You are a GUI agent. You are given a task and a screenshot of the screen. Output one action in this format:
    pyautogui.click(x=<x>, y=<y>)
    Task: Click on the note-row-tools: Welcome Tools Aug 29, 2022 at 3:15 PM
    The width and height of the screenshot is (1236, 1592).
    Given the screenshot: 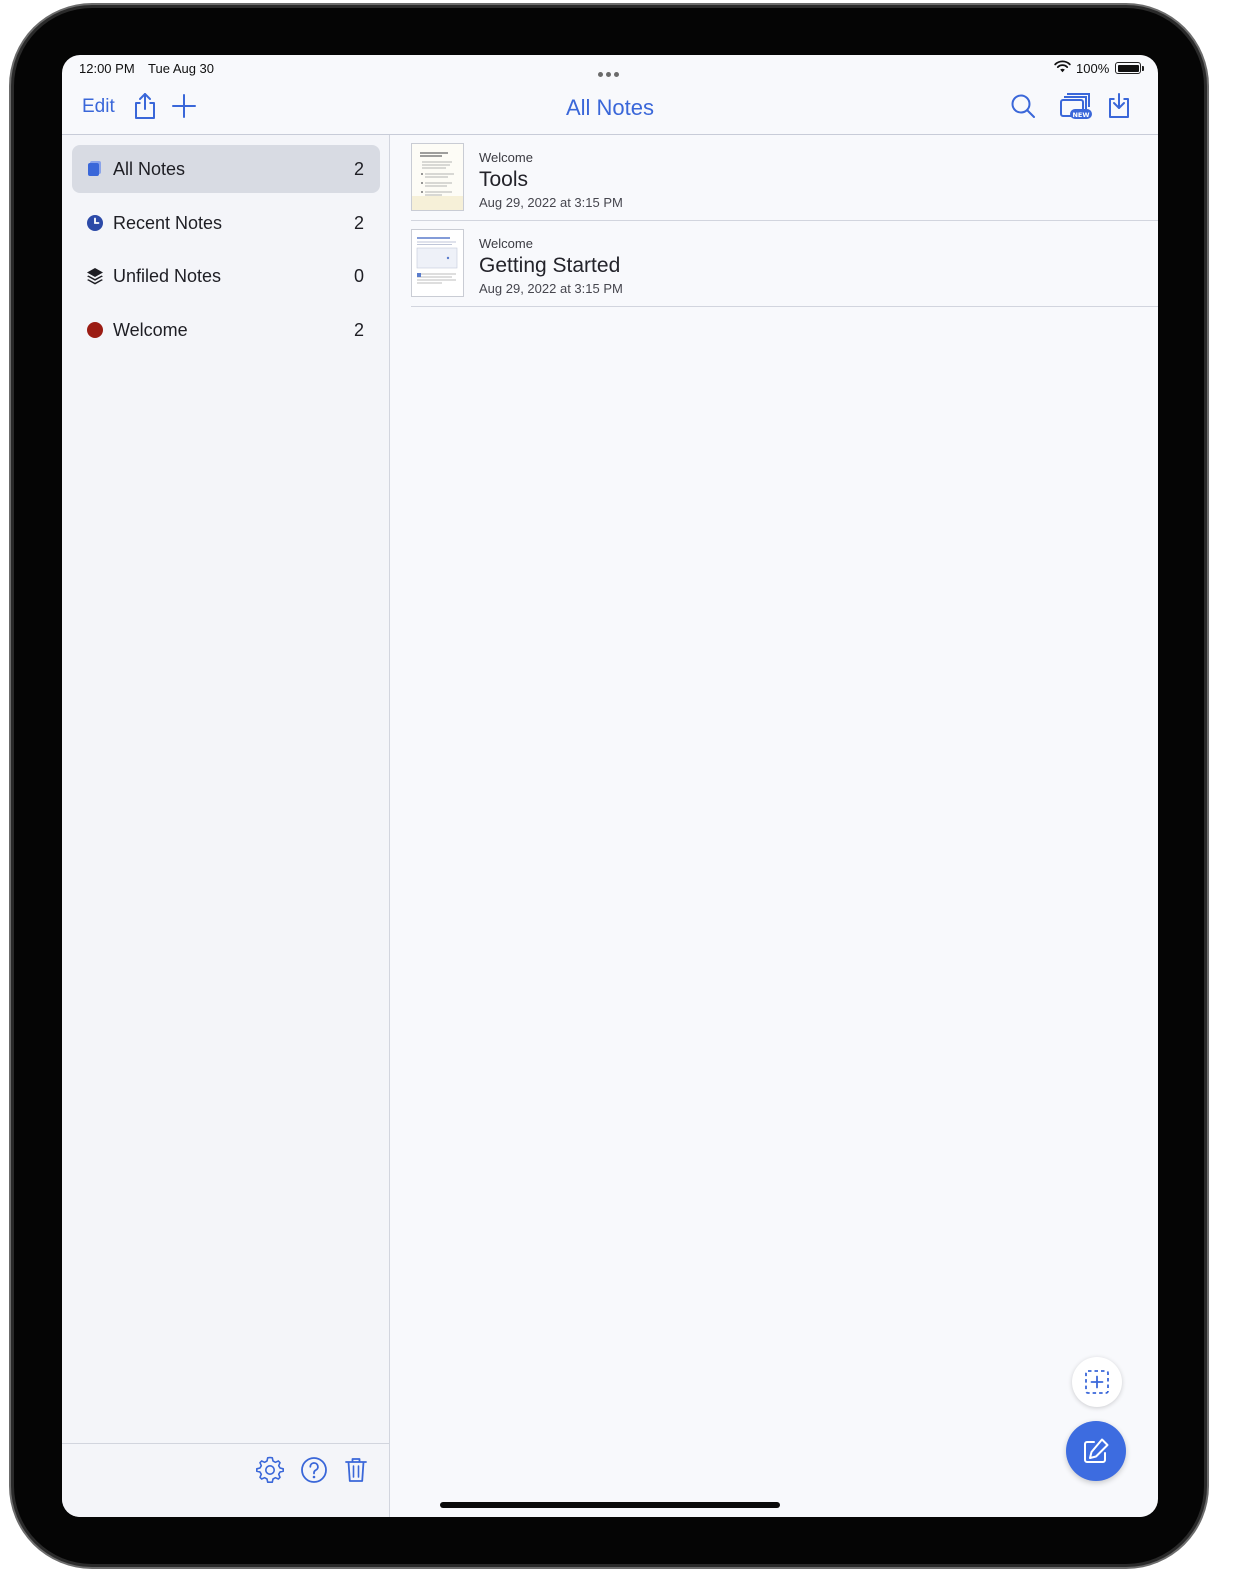 What is the action you would take?
    pyautogui.click(x=784, y=178)
    